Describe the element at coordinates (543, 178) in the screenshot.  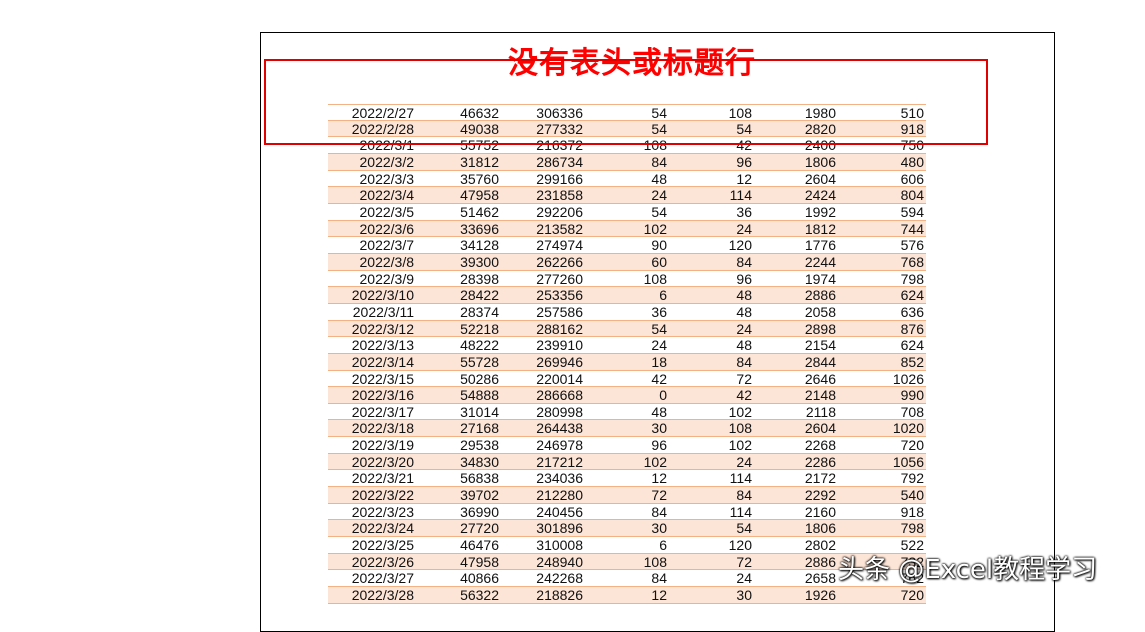
I see `value-cell: 299166` at that location.